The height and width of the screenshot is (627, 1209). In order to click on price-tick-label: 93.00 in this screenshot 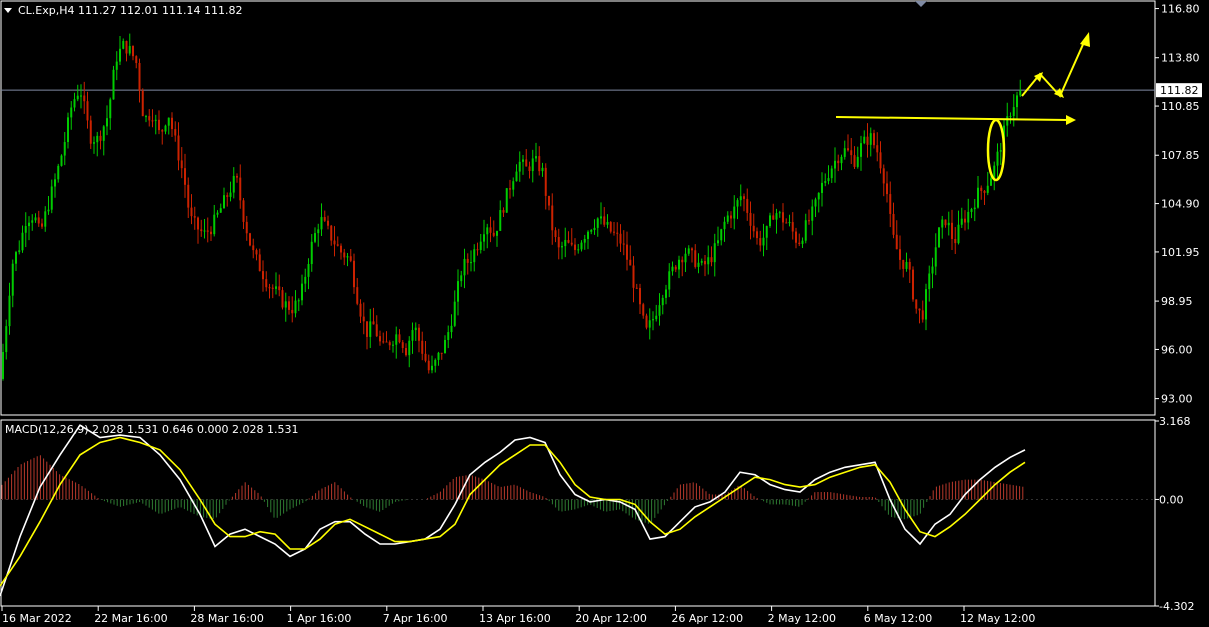, I will do `click(1177, 399)`.